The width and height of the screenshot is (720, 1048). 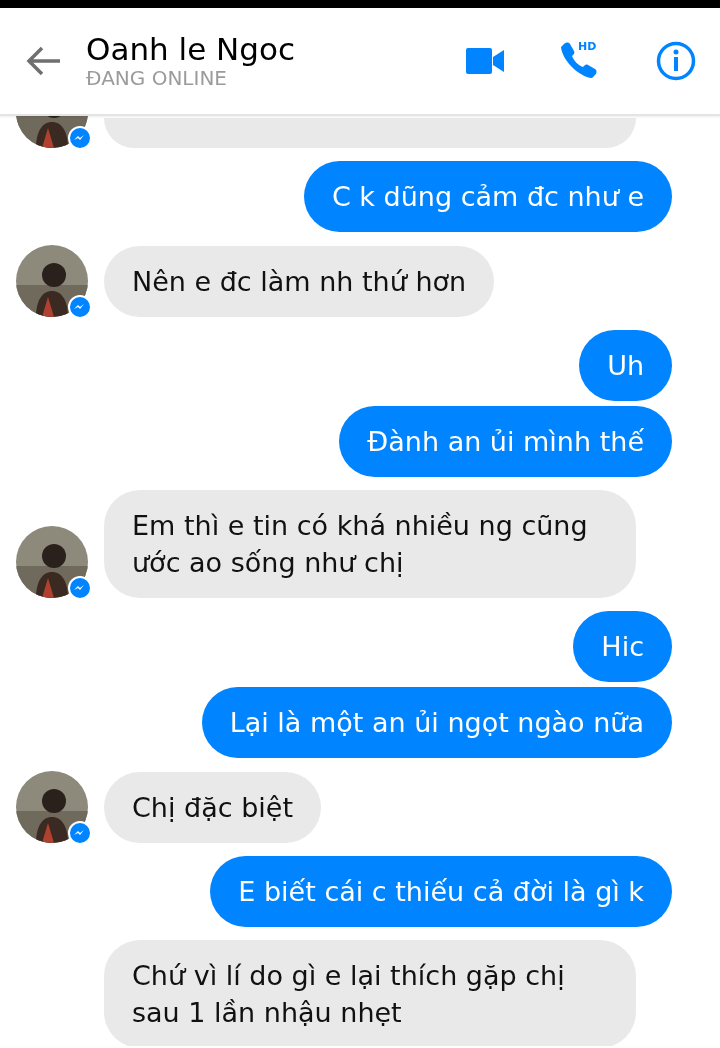 What do you see at coordinates (212, 807) in the screenshot?
I see `message-bubble: Chị đặc biệt` at bounding box center [212, 807].